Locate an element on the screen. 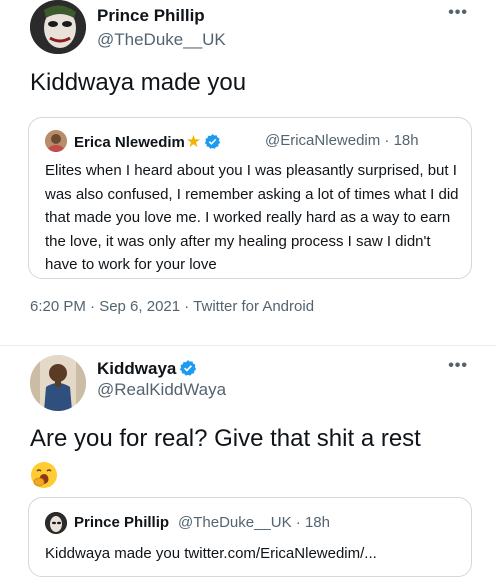 The image size is (496, 577). display-name: Prince Phillip is located at coordinates (151, 16).